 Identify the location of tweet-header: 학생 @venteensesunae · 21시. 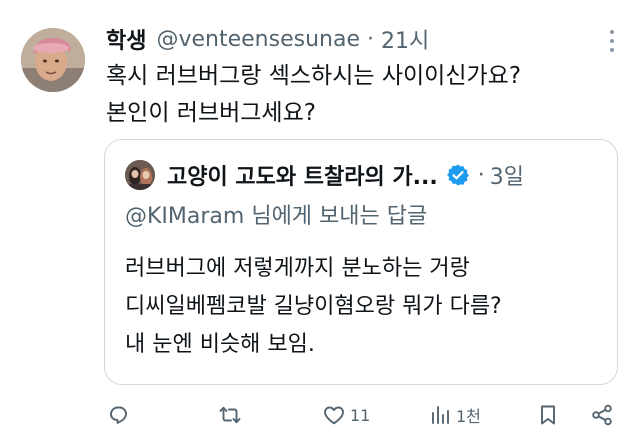
(363, 39).